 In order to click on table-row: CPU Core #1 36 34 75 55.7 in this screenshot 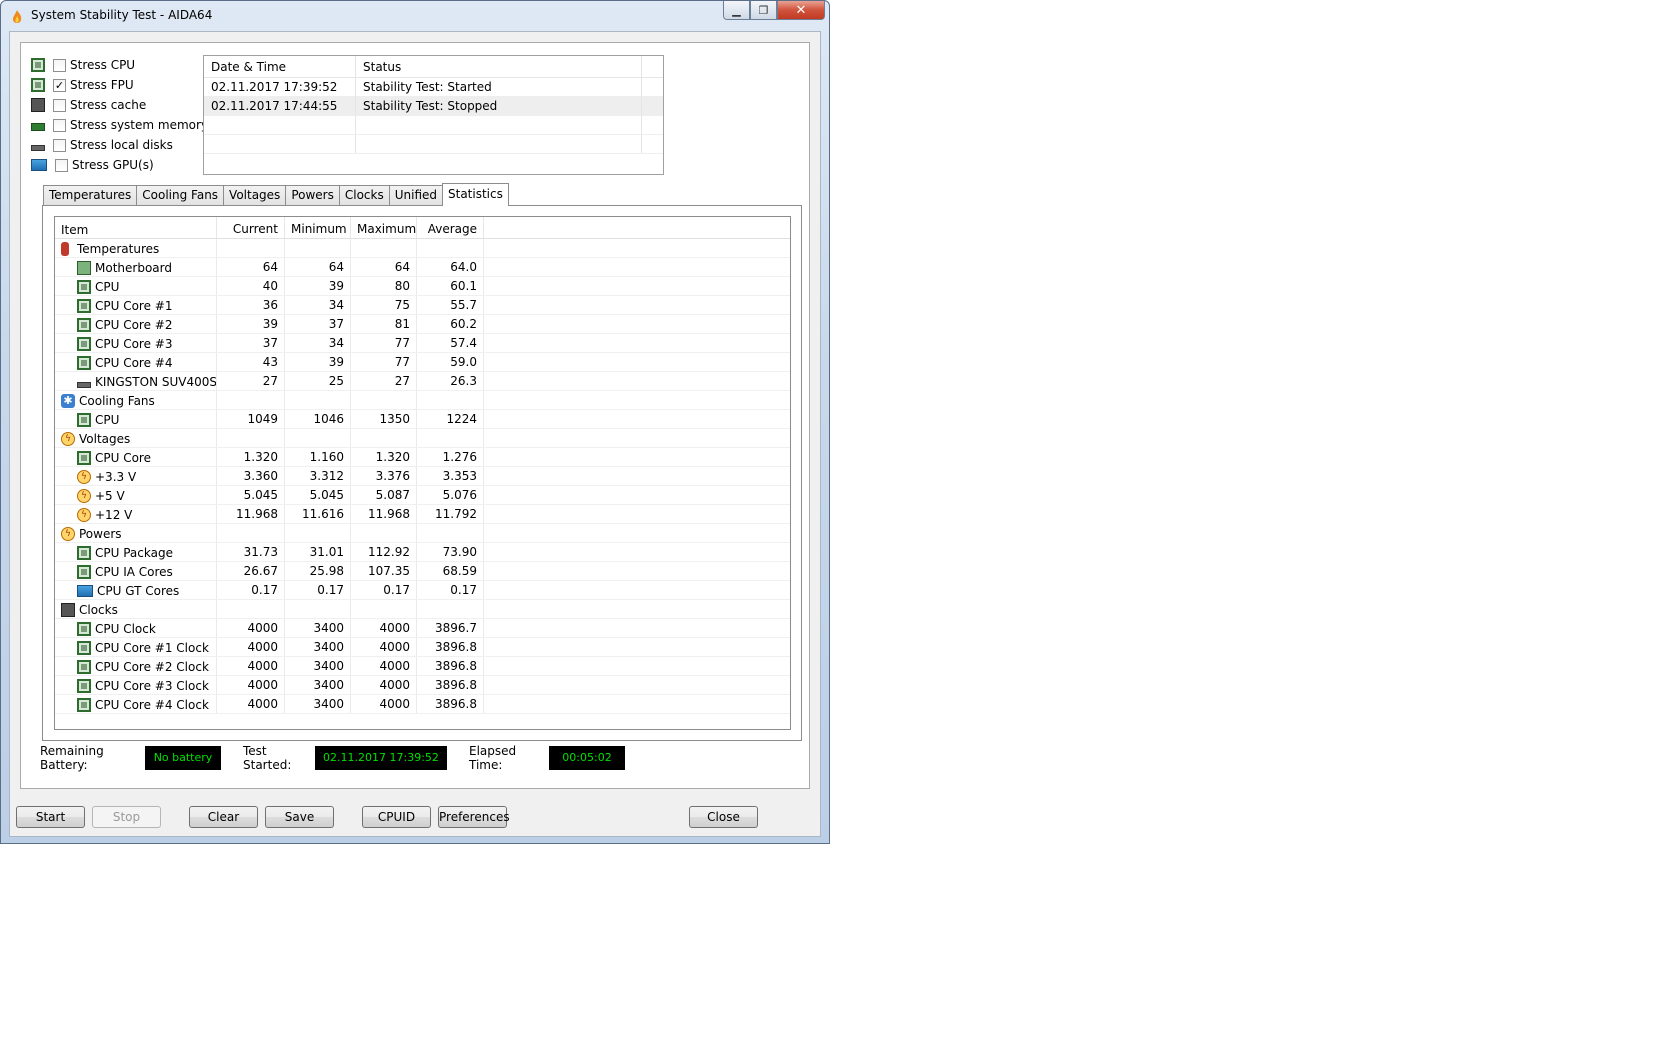, I will do `click(422, 305)`.